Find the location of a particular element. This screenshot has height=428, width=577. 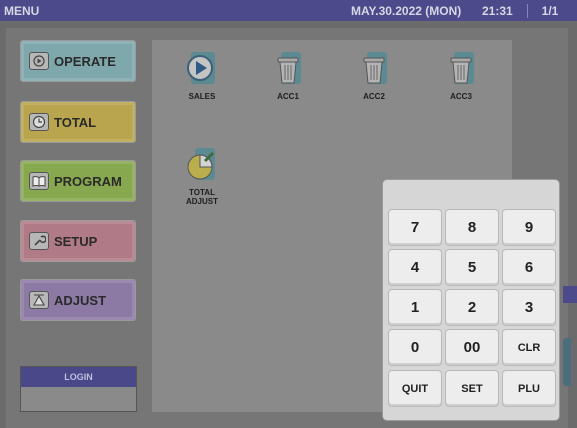

key-2: 2 is located at coordinates (472, 307).